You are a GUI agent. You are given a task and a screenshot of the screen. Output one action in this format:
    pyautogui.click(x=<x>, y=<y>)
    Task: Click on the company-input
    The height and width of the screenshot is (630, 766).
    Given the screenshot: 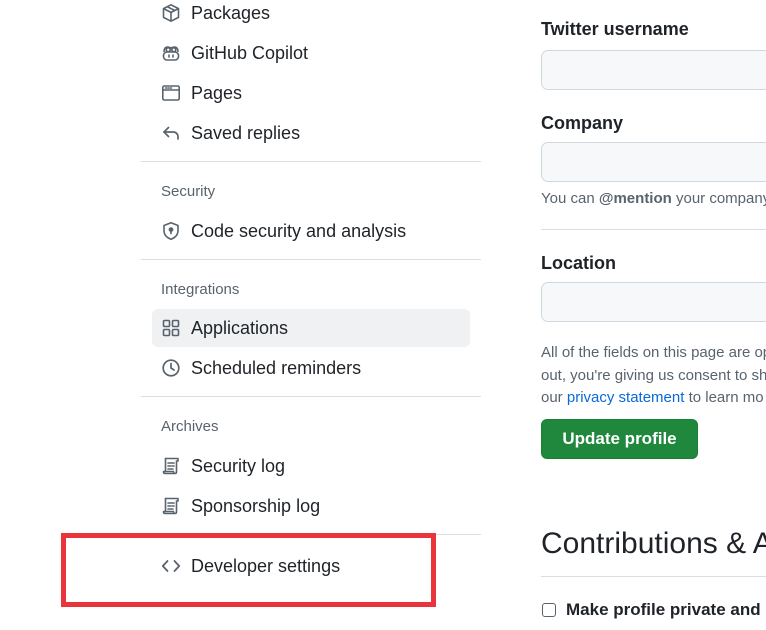 What is the action you would take?
    pyautogui.click(x=653, y=162)
    